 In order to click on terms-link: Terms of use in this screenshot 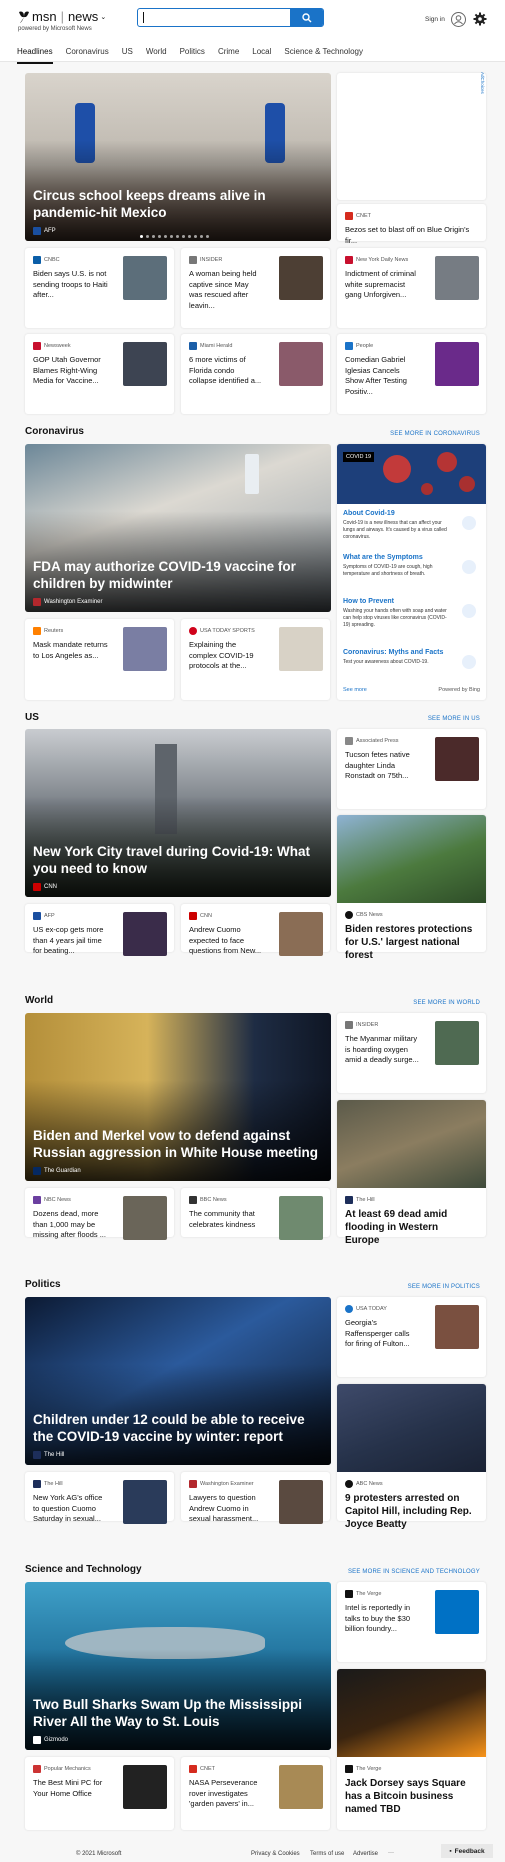, I will do `click(327, 1854)`.